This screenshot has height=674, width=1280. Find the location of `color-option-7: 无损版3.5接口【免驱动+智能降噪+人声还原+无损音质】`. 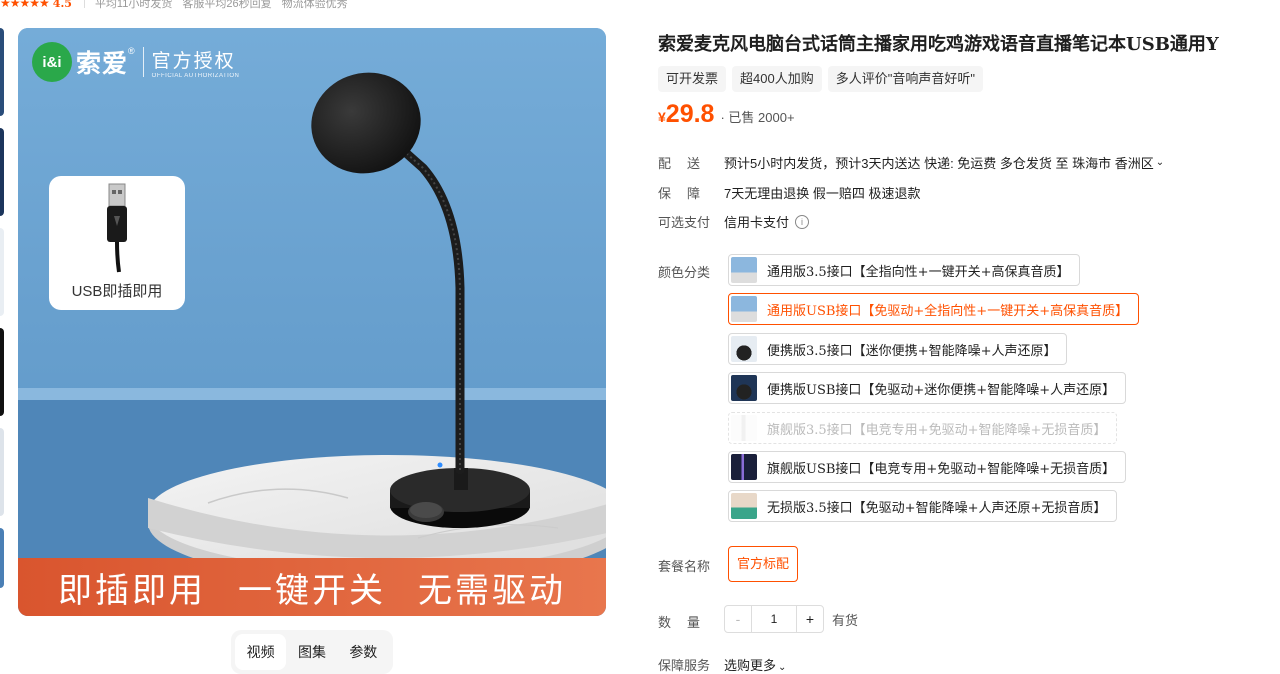

color-option-7: 无损版3.5接口【免驱动+智能降噪+人声还原+无损音质】 is located at coordinates (923, 506).